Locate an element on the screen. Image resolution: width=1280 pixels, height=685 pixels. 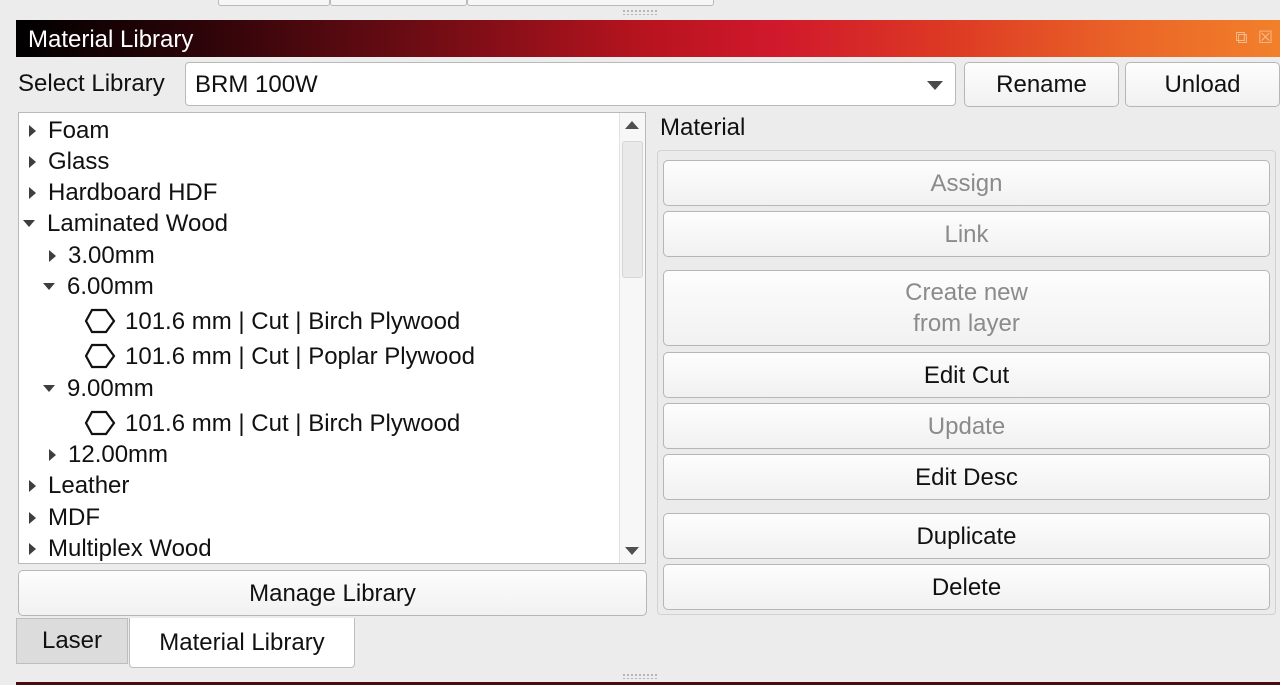
tree-item-label: 101.6 mm | Cut | Poplar Plywood is located at coordinates (300, 356).